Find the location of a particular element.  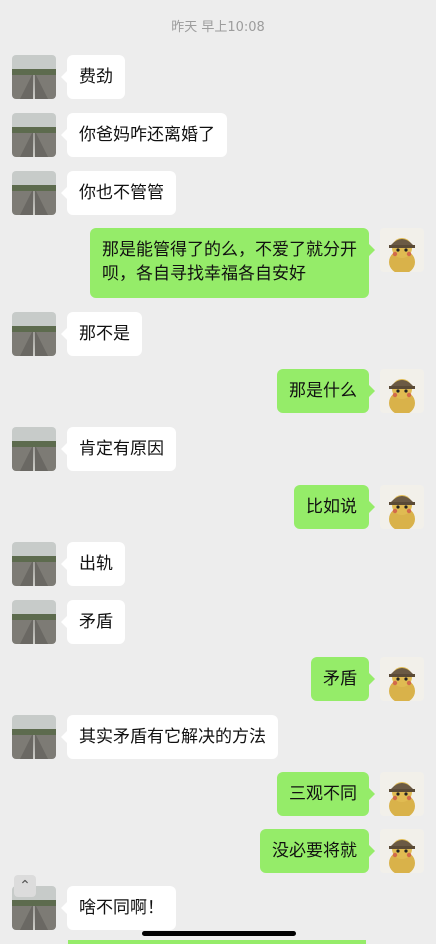

incoming-message-bubble: 你也不管管 is located at coordinates (118, 193).